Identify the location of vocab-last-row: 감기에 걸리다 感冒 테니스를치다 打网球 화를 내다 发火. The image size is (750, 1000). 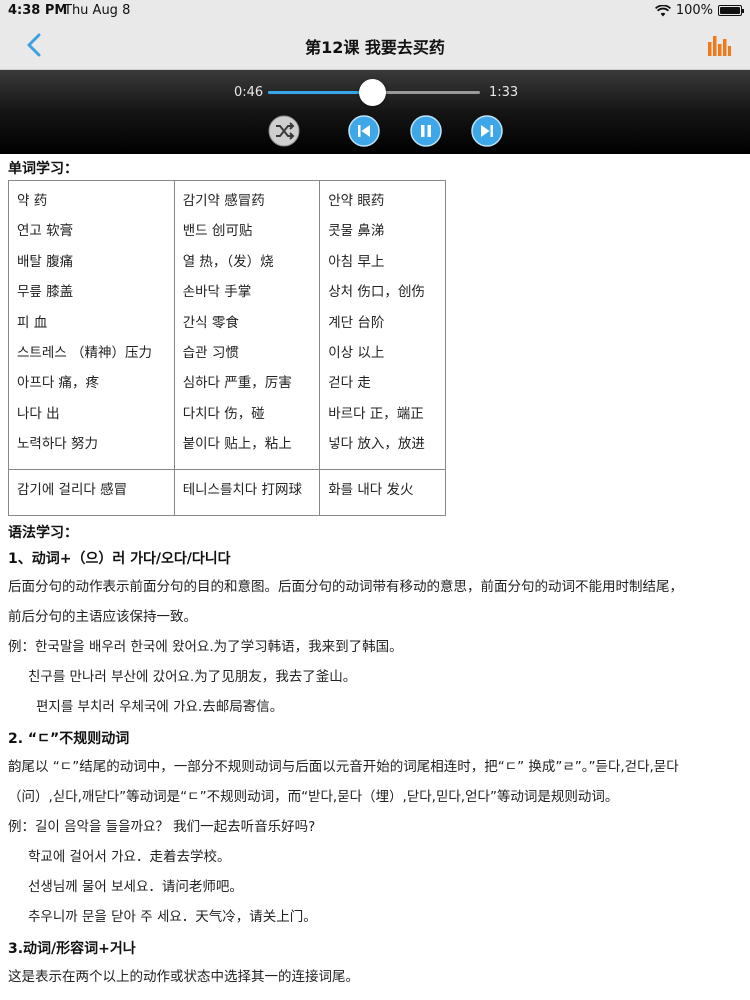
(227, 492).